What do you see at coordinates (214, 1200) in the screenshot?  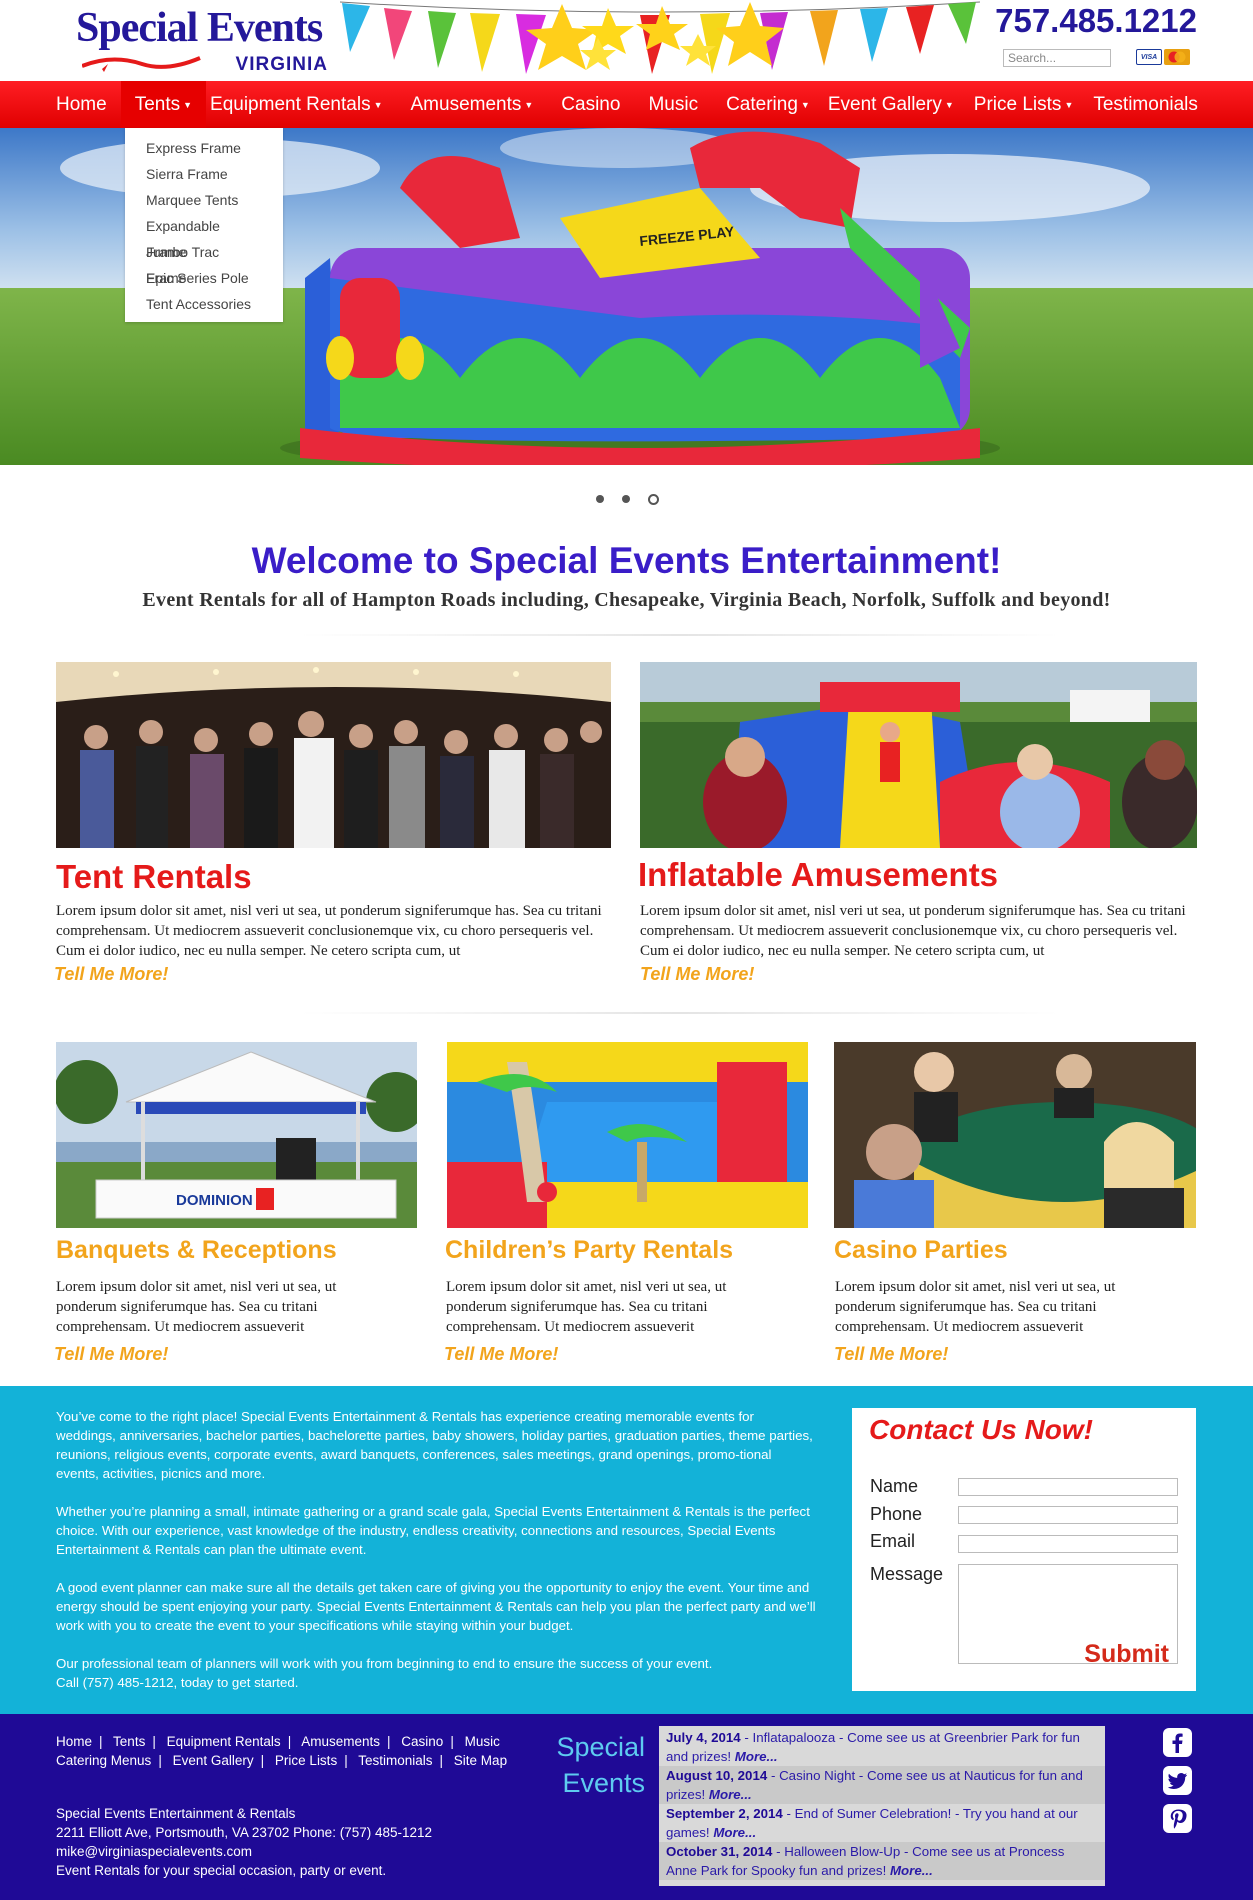 I see `dominion-banner-text: DOMINION` at bounding box center [214, 1200].